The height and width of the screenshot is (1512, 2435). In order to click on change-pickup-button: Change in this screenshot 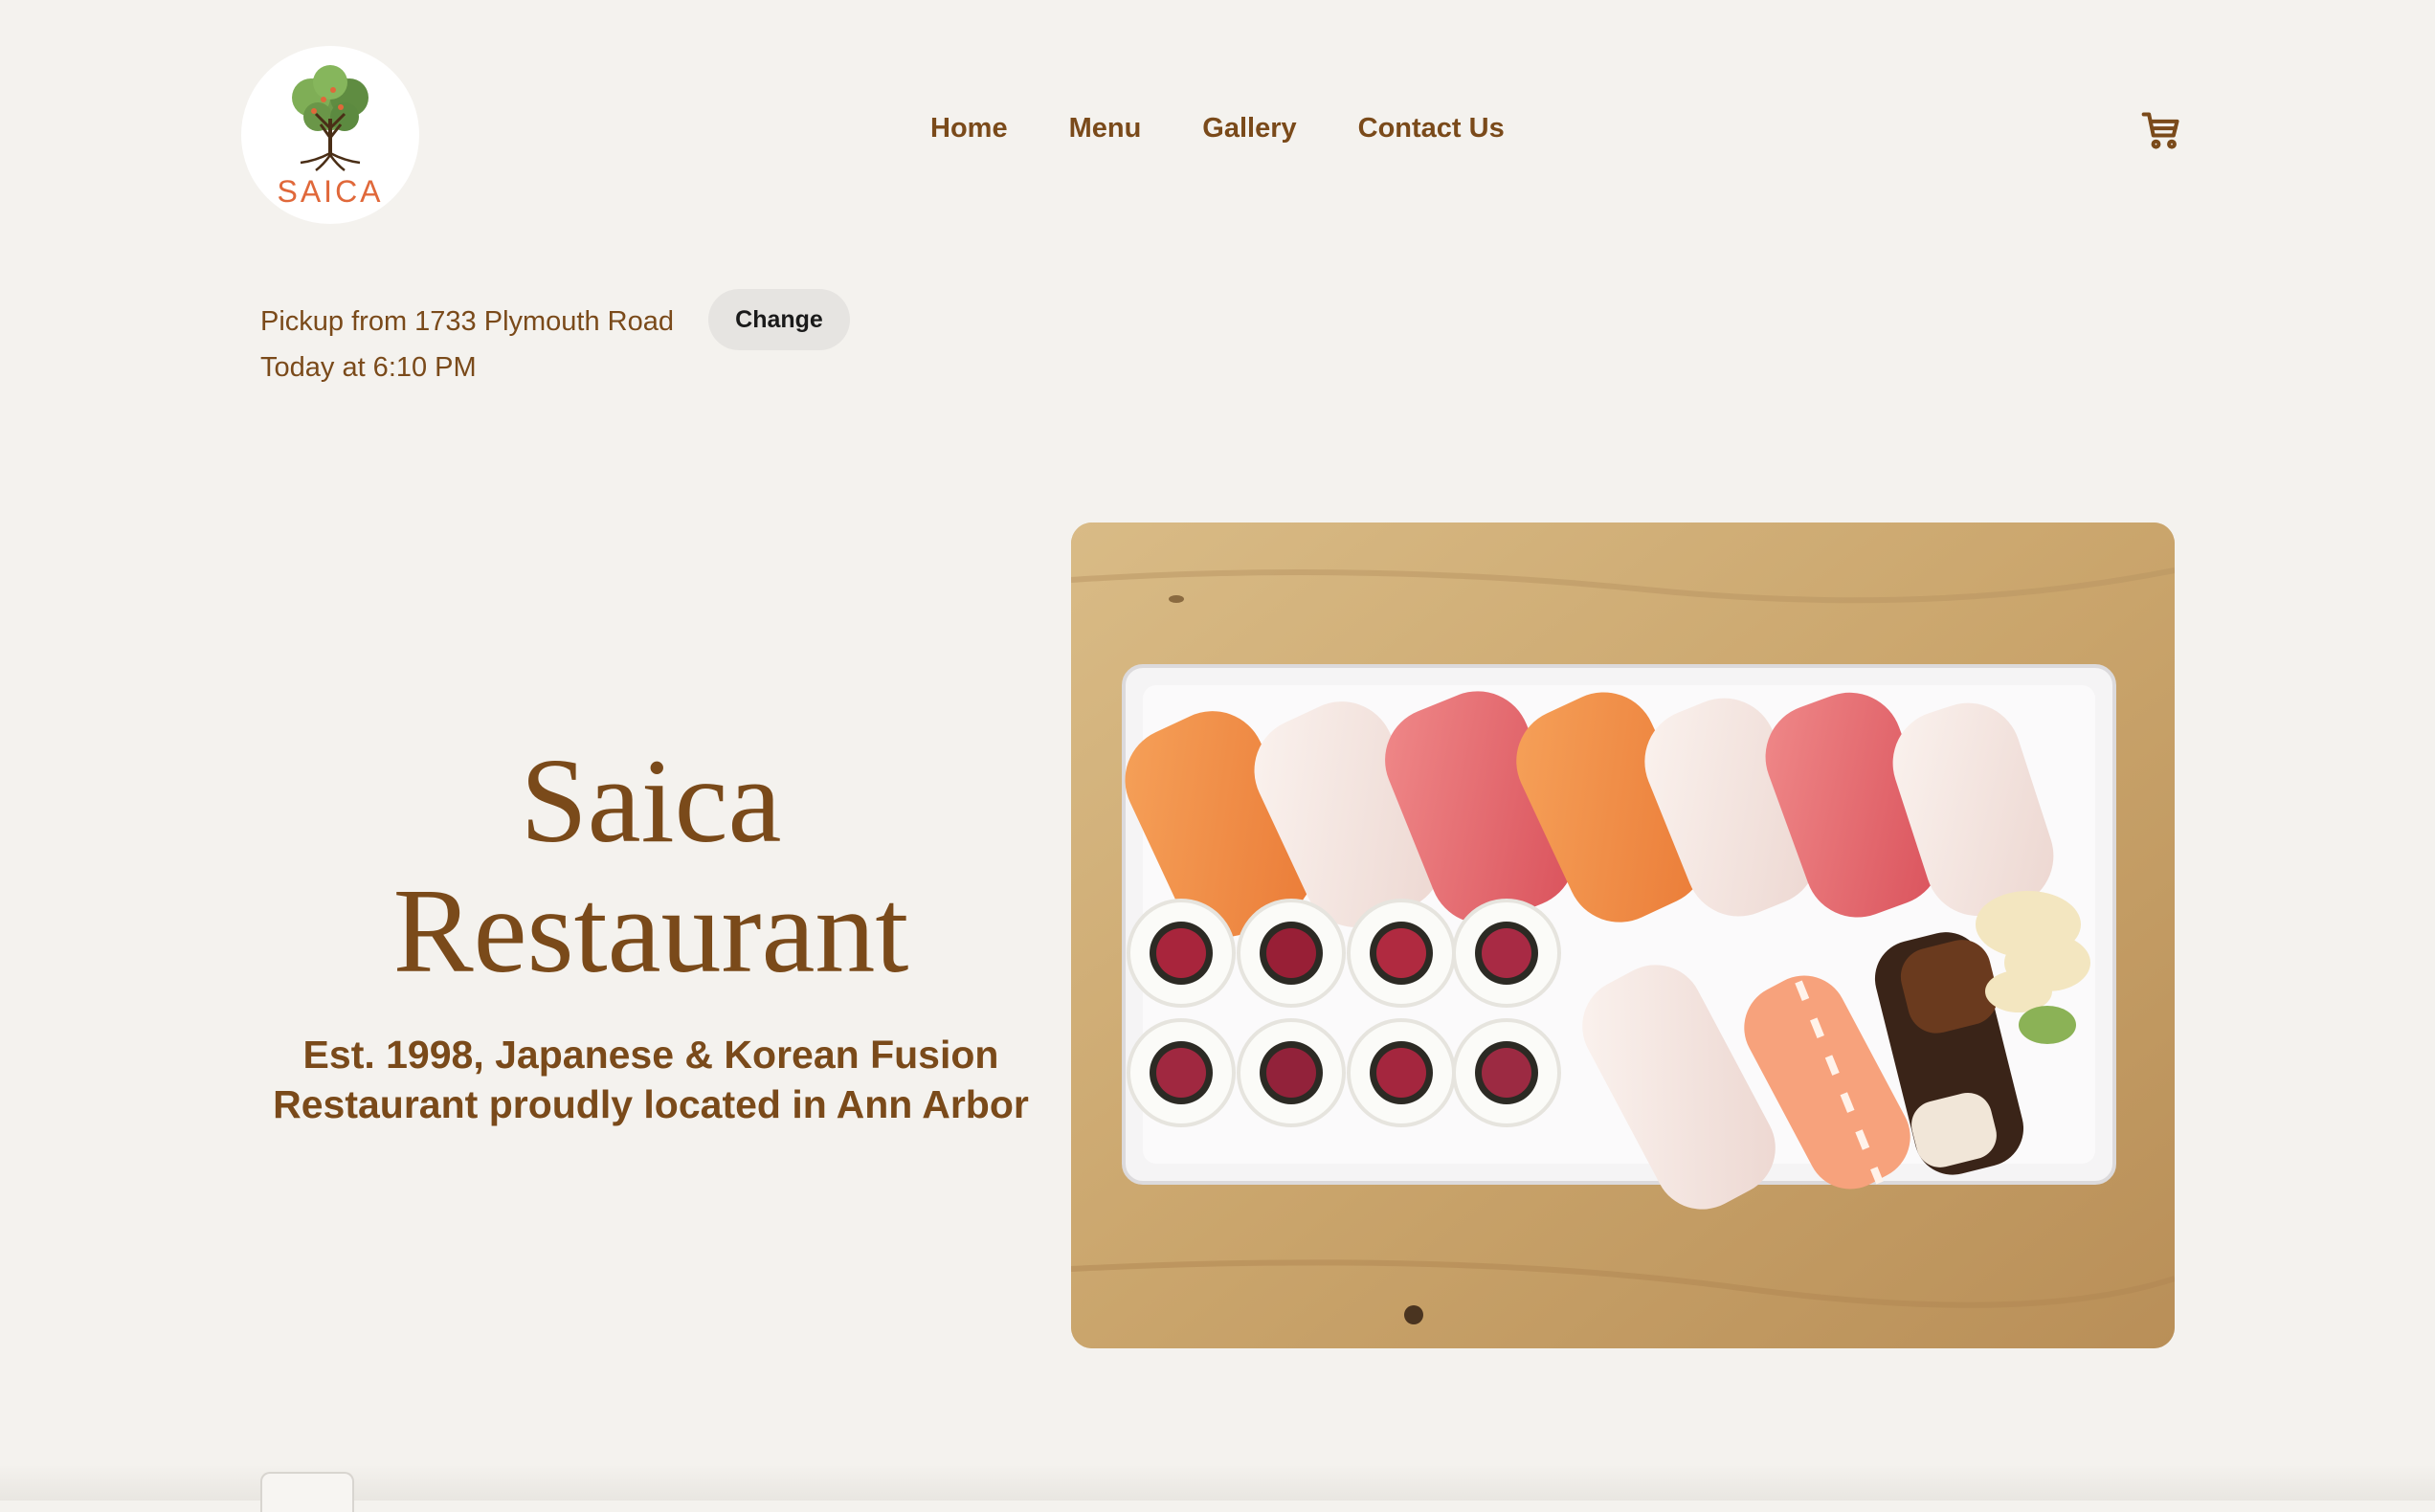, I will do `click(779, 319)`.